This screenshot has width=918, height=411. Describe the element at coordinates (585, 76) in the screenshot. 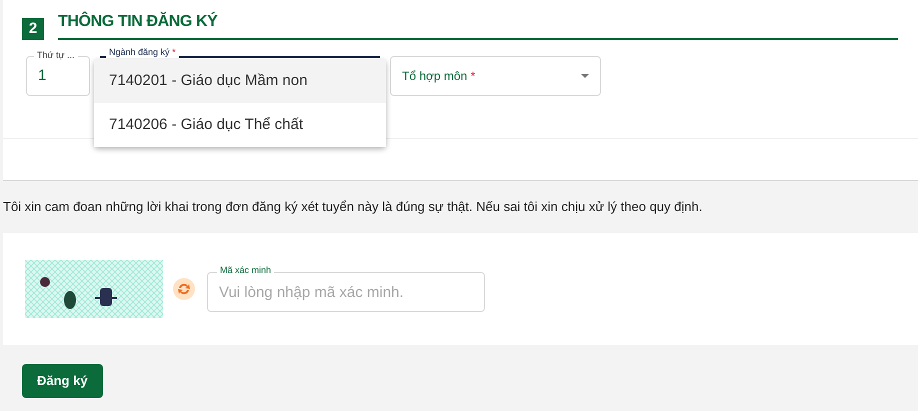

I see `caret-icon` at that location.